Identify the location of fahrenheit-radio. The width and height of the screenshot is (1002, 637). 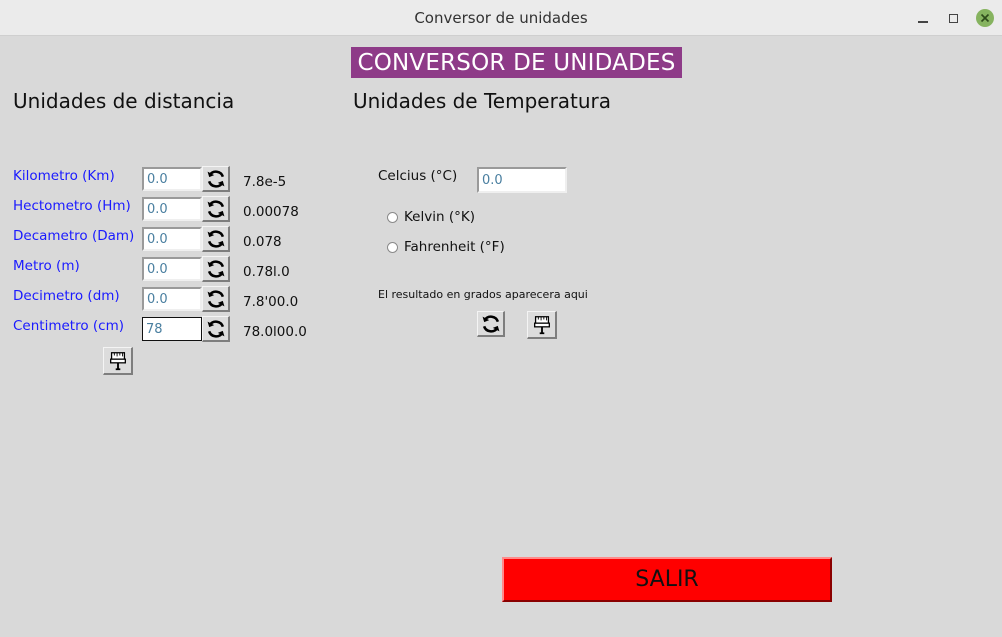
(392, 247).